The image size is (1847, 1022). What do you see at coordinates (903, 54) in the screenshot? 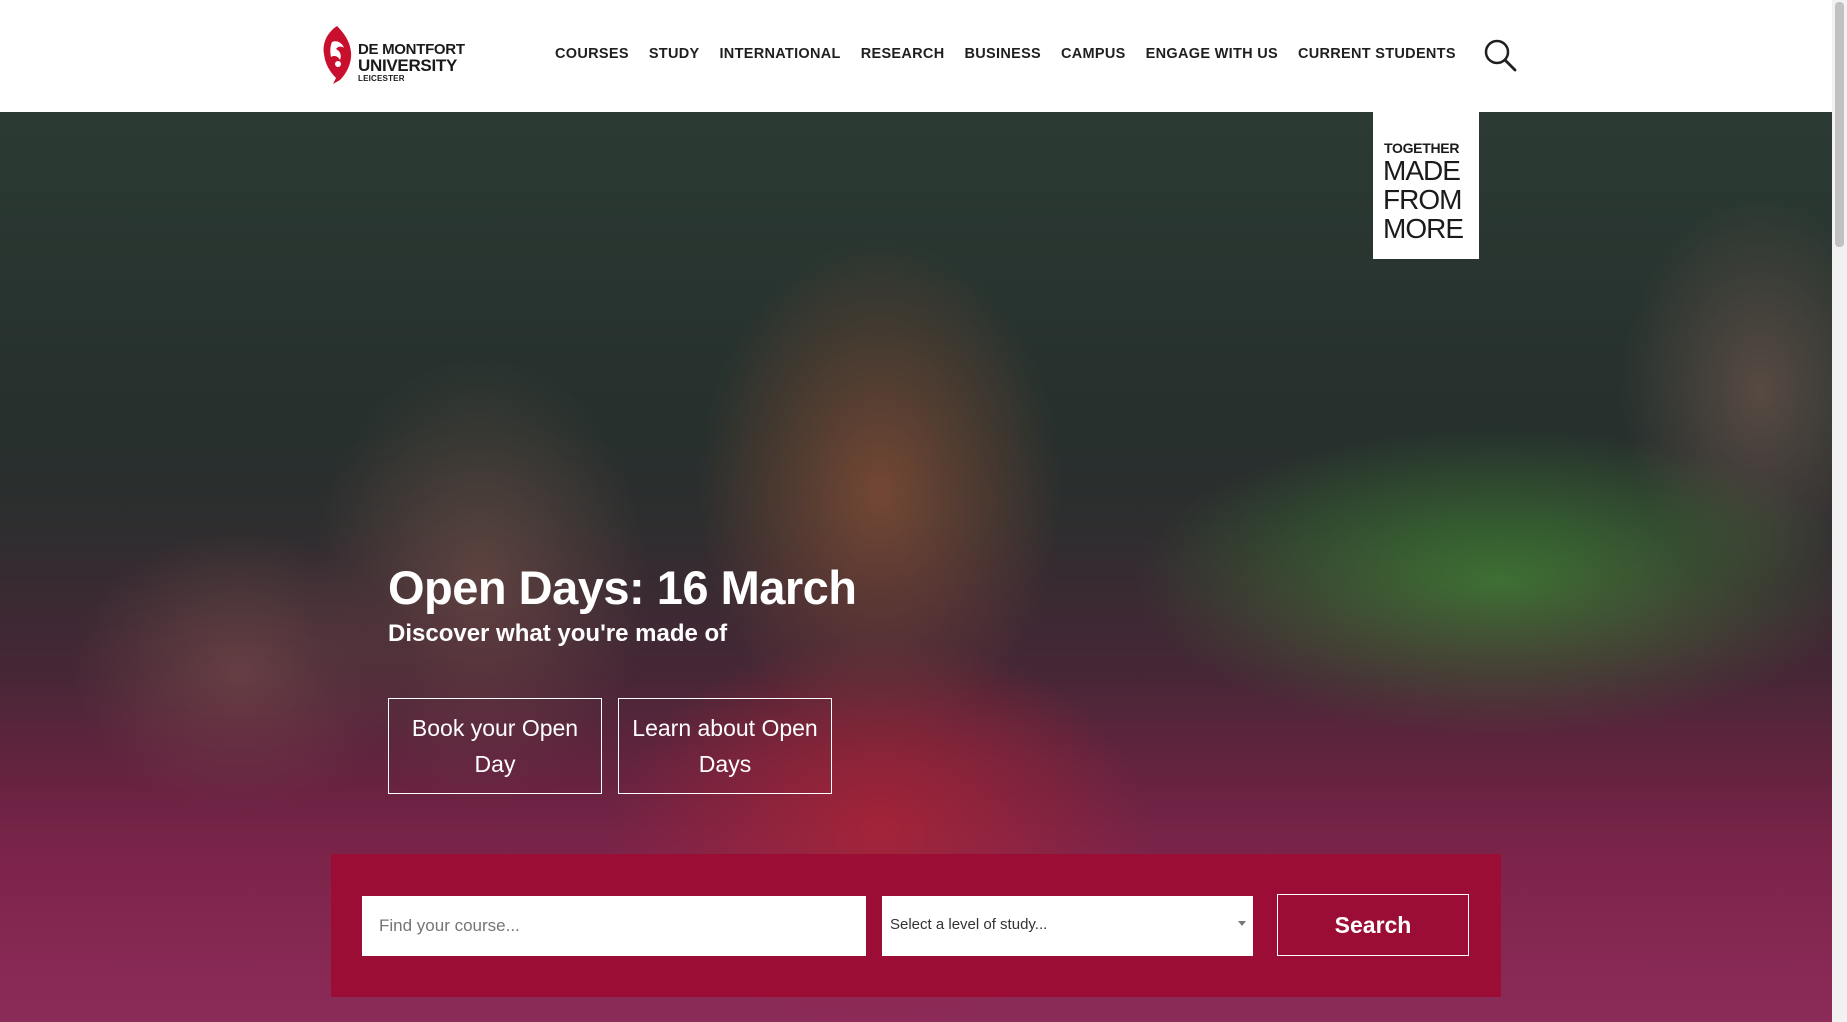
I see `nav-research: RESEARCH` at bounding box center [903, 54].